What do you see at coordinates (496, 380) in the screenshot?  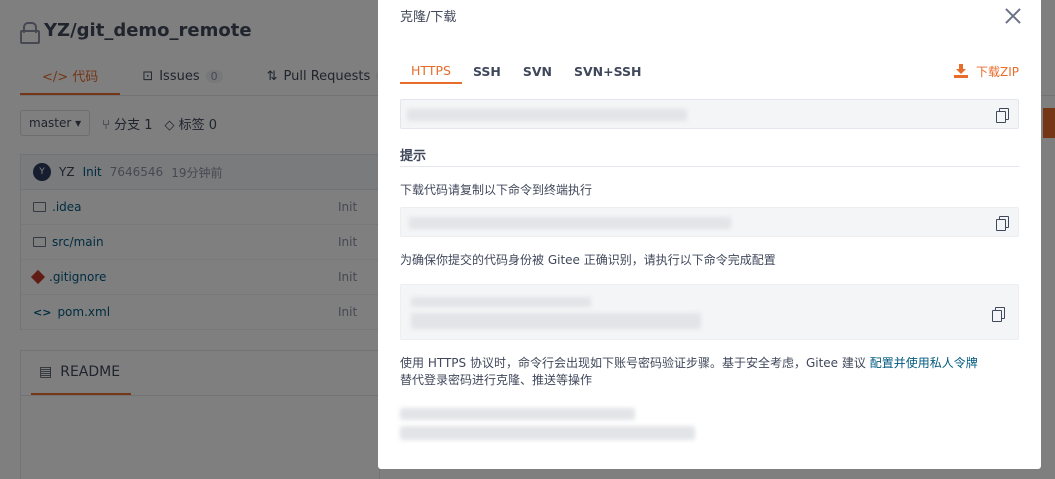 I see `hint-https-suffix: 替代登录密码进行克隆、推送等操作` at bounding box center [496, 380].